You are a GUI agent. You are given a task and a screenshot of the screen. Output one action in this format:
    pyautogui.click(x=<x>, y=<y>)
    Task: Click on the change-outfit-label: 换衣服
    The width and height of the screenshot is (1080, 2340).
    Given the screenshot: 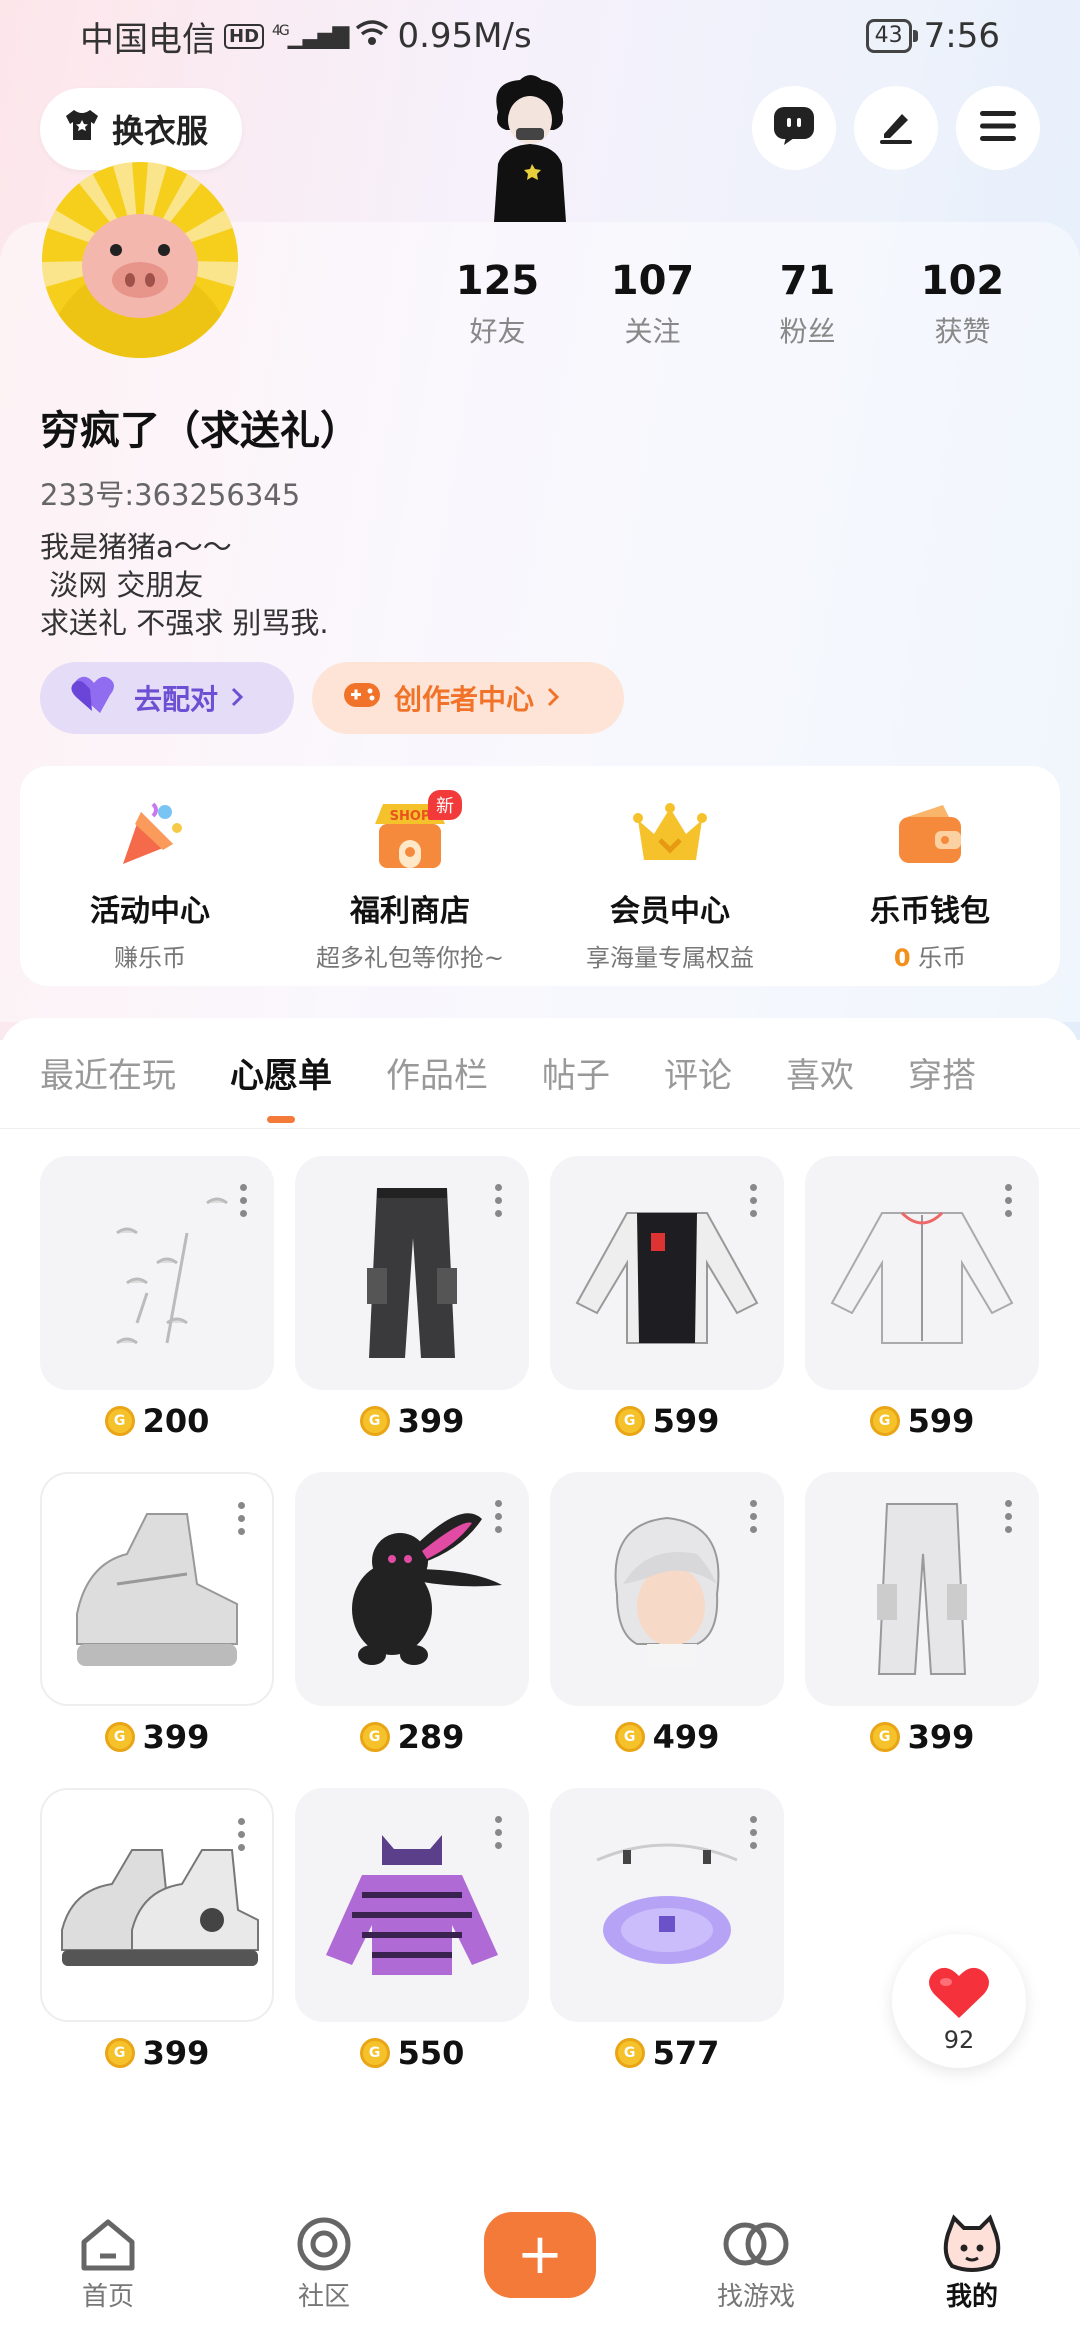 What is the action you would take?
    pyautogui.click(x=160, y=131)
    